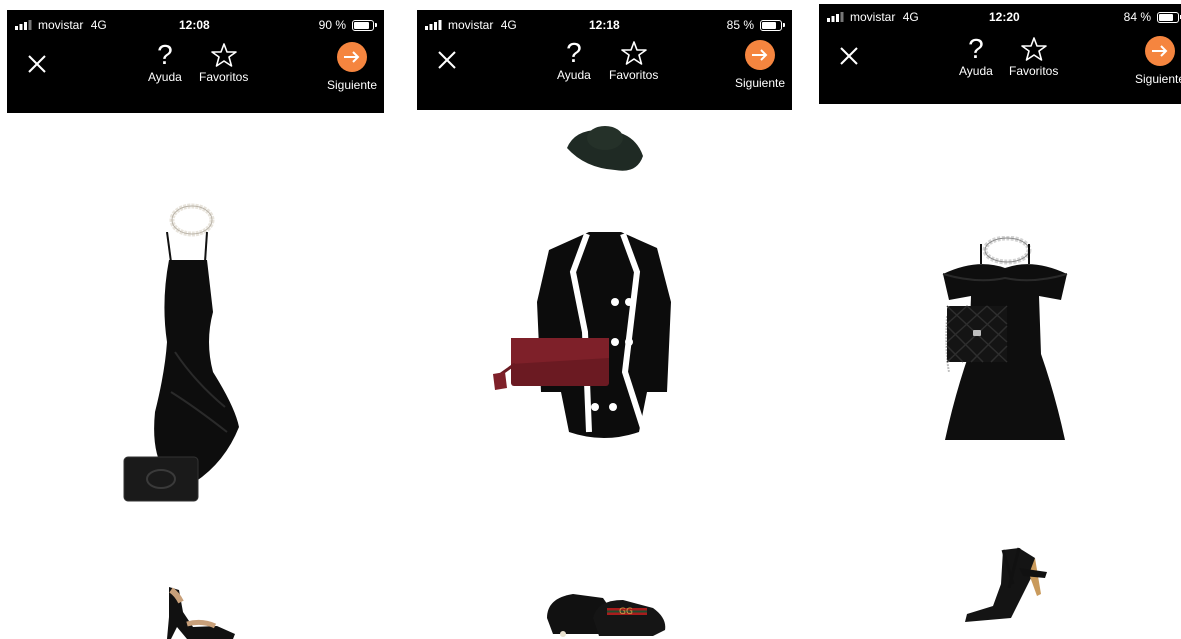 This screenshot has width=1181, height=639. I want to click on gucci-loafers-image: GG, so click(606, 608).